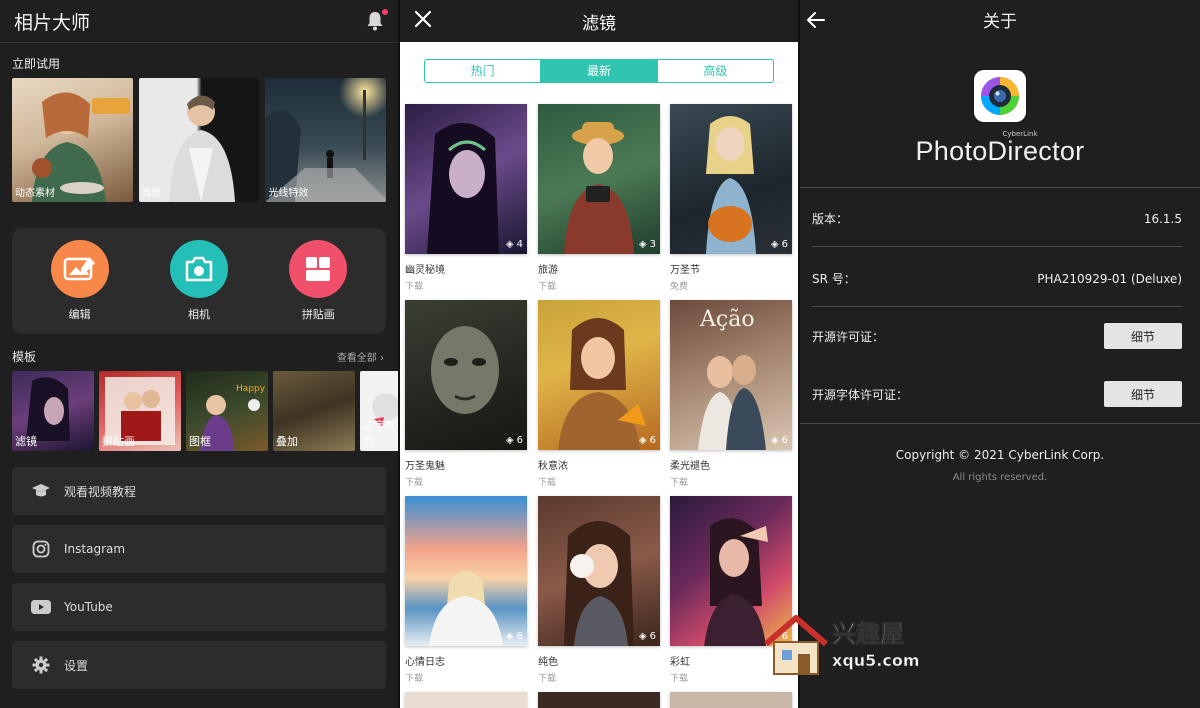 The image size is (1200, 708). What do you see at coordinates (685, 270) in the screenshot?
I see `filter-name: 万圣节` at bounding box center [685, 270].